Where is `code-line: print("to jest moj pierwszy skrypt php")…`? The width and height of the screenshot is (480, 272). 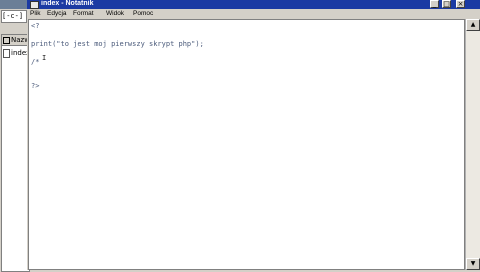 code-line: print("to jest moj pierwszy skrypt php")… is located at coordinates (117, 44).